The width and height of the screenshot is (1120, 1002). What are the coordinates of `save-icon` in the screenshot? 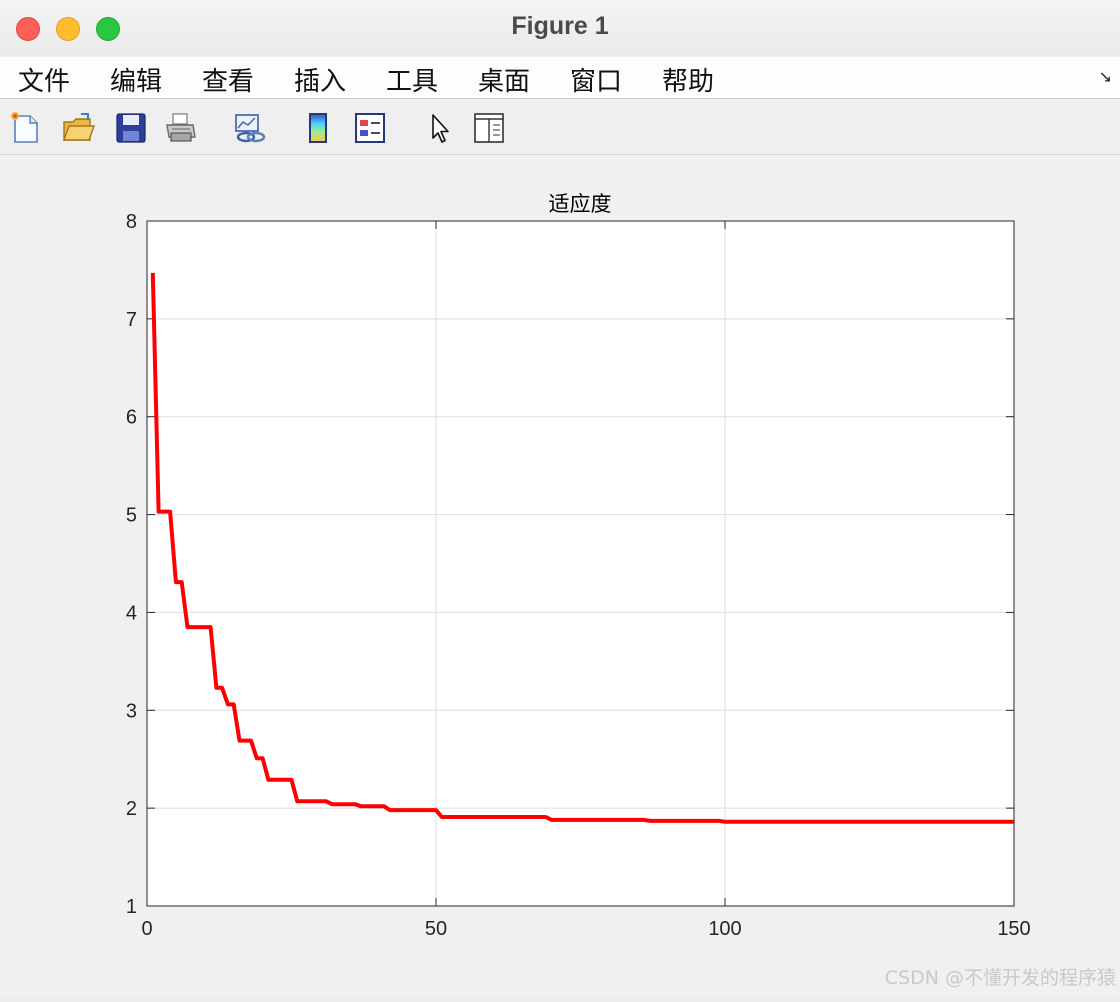 It's located at (131, 128).